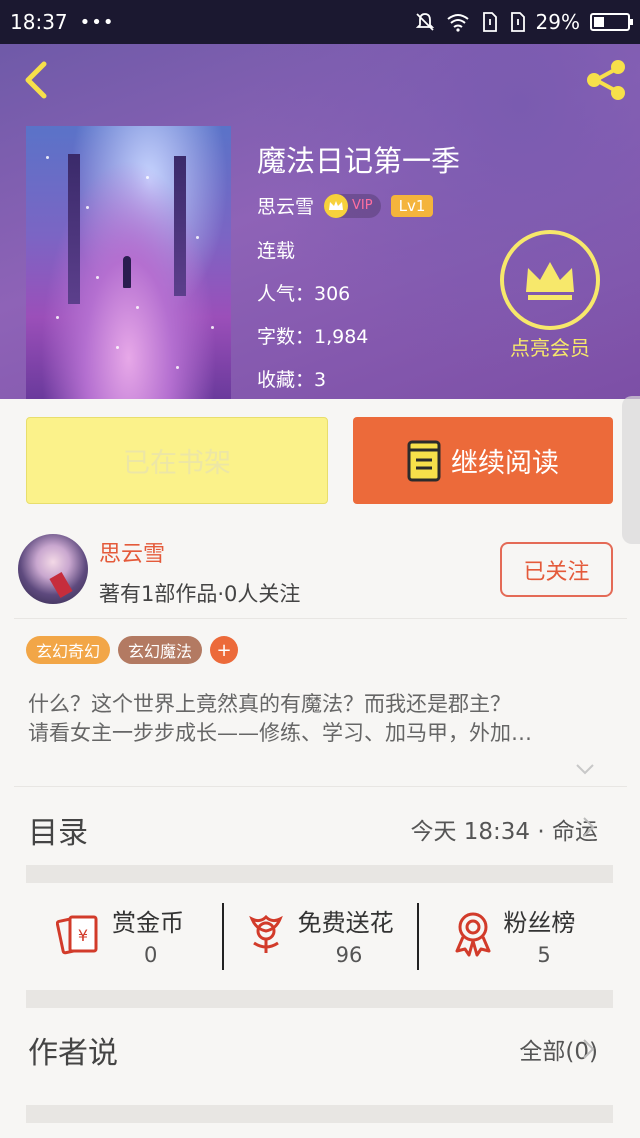  What do you see at coordinates (177, 460) in the screenshot?
I see `on-shelf-button: 已在书架` at bounding box center [177, 460].